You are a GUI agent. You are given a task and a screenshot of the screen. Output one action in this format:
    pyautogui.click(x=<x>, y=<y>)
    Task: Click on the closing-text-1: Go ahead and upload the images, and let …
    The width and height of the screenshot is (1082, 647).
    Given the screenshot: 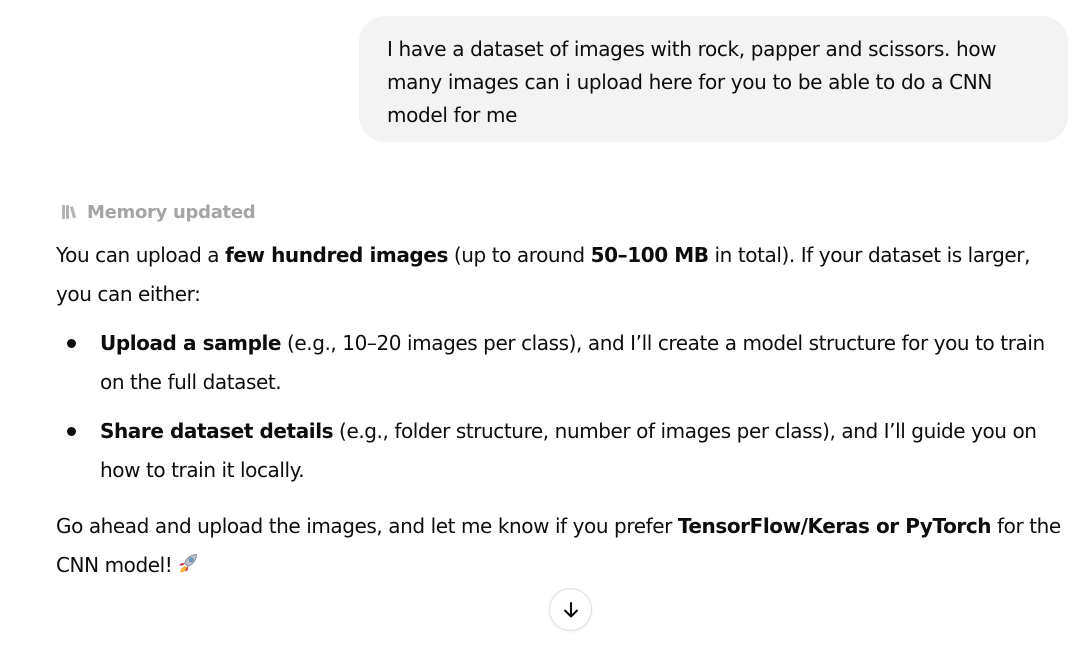 What is the action you would take?
    pyautogui.click(x=367, y=526)
    